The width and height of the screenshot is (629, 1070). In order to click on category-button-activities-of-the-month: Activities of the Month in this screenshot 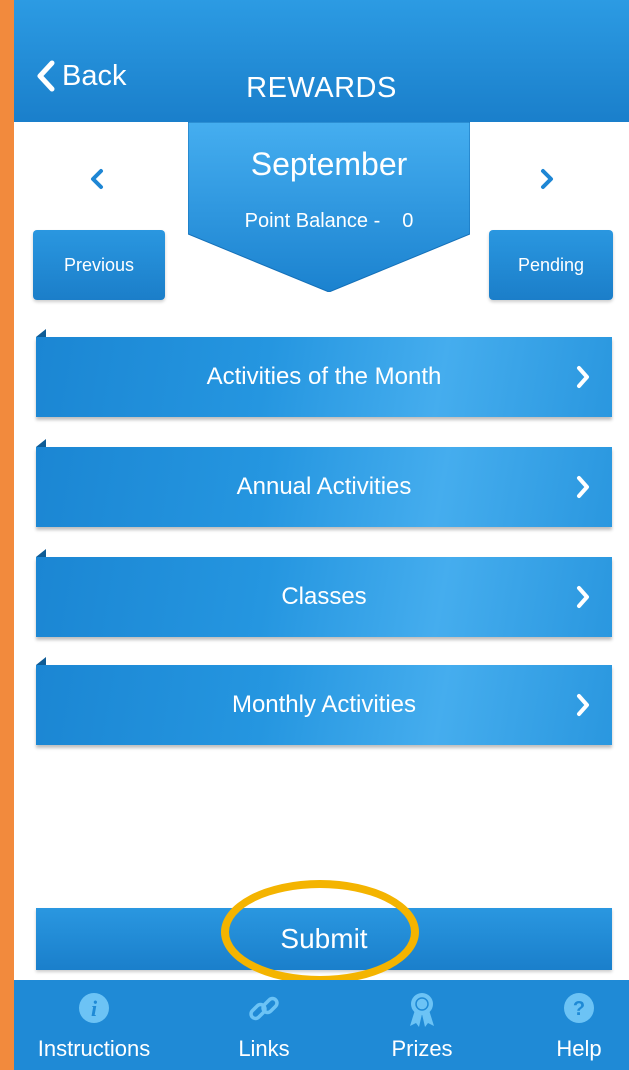, I will do `click(324, 373)`.